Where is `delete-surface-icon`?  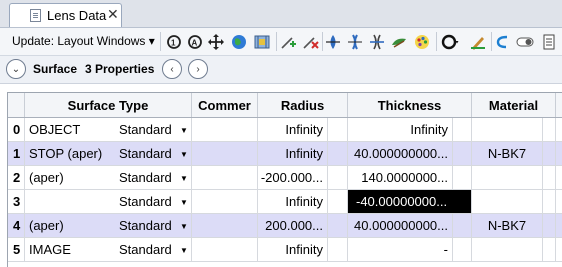 delete-surface-icon is located at coordinates (310, 41).